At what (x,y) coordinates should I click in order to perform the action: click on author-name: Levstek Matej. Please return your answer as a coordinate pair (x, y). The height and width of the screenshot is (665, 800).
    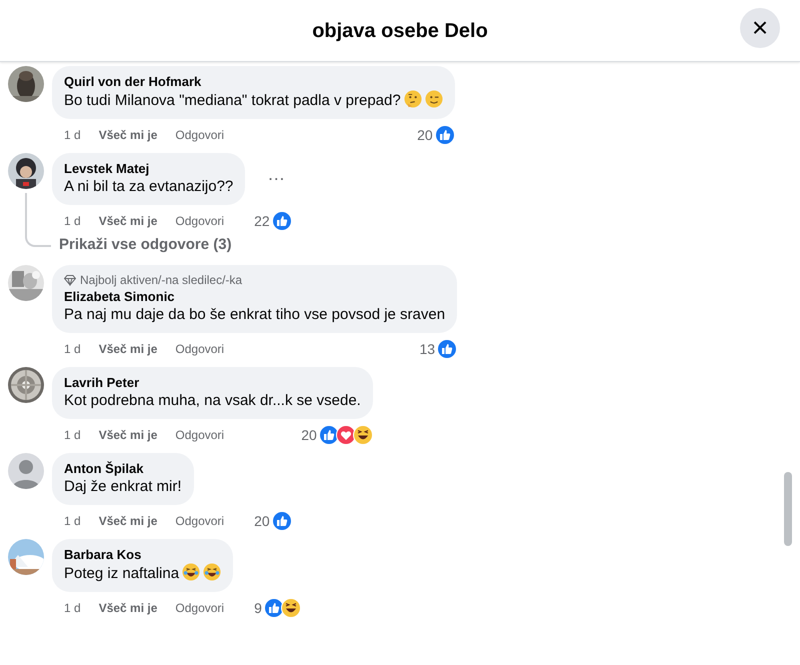
    Looking at the image, I should click on (149, 168).